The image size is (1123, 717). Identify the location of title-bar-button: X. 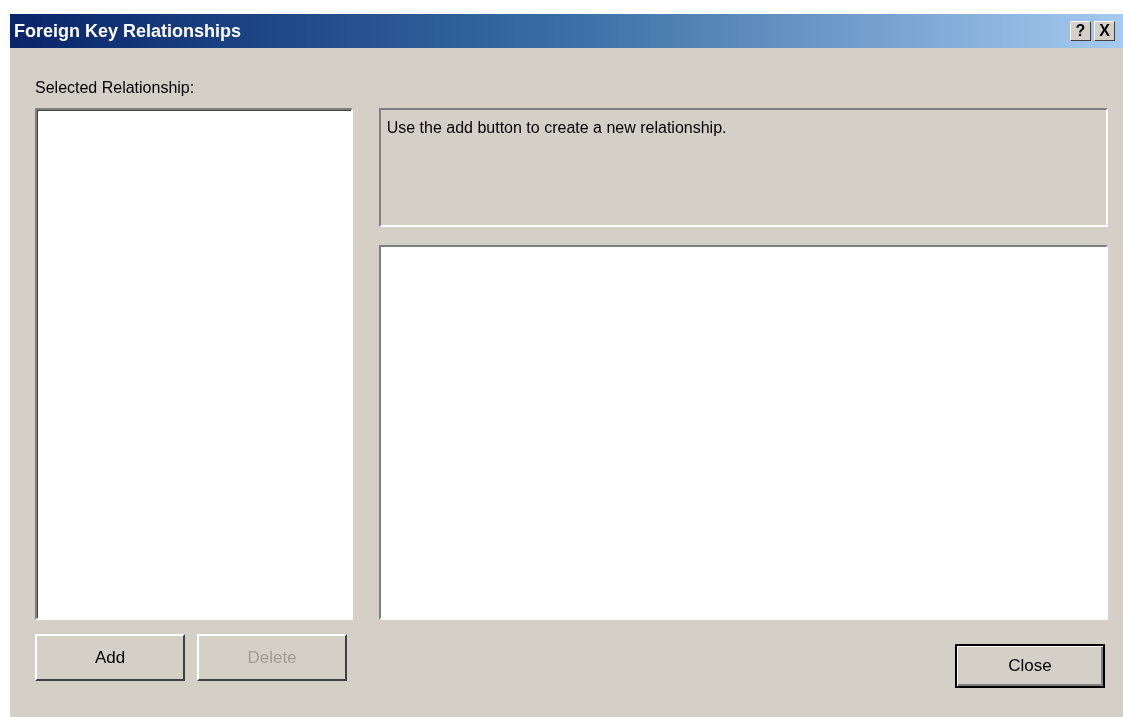
(1104, 31).